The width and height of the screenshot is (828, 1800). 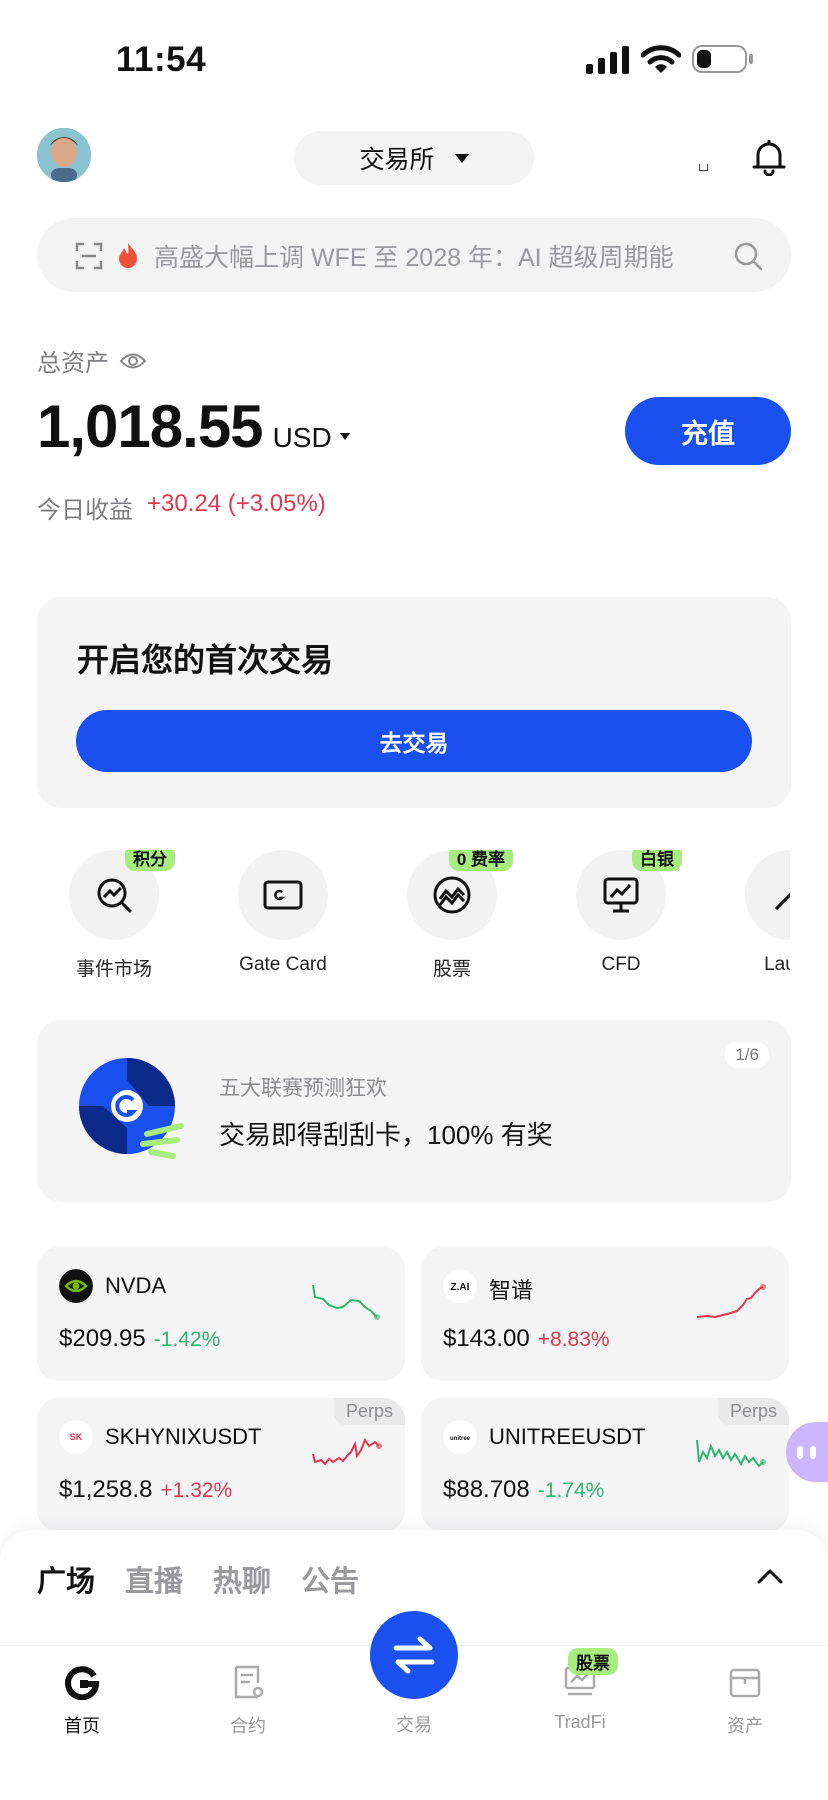 What do you see at coordinates (397, 160) in the screenshot?
I see `exchange-label: 交易所` at bounding box center [397, 160].